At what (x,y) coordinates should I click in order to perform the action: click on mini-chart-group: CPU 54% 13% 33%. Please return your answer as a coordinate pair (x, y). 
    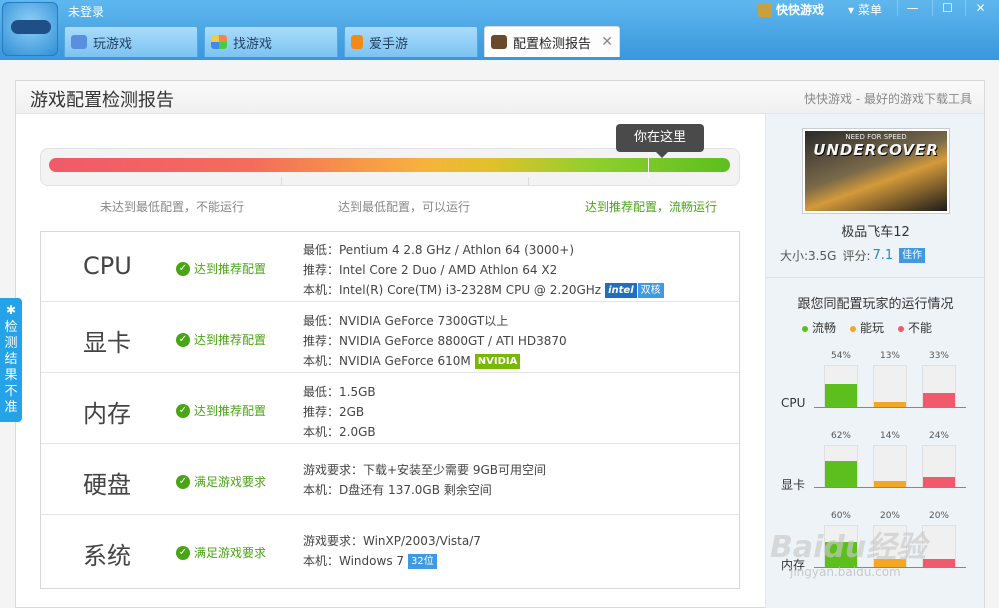
    Looking at the image, I should click on (875, 386).